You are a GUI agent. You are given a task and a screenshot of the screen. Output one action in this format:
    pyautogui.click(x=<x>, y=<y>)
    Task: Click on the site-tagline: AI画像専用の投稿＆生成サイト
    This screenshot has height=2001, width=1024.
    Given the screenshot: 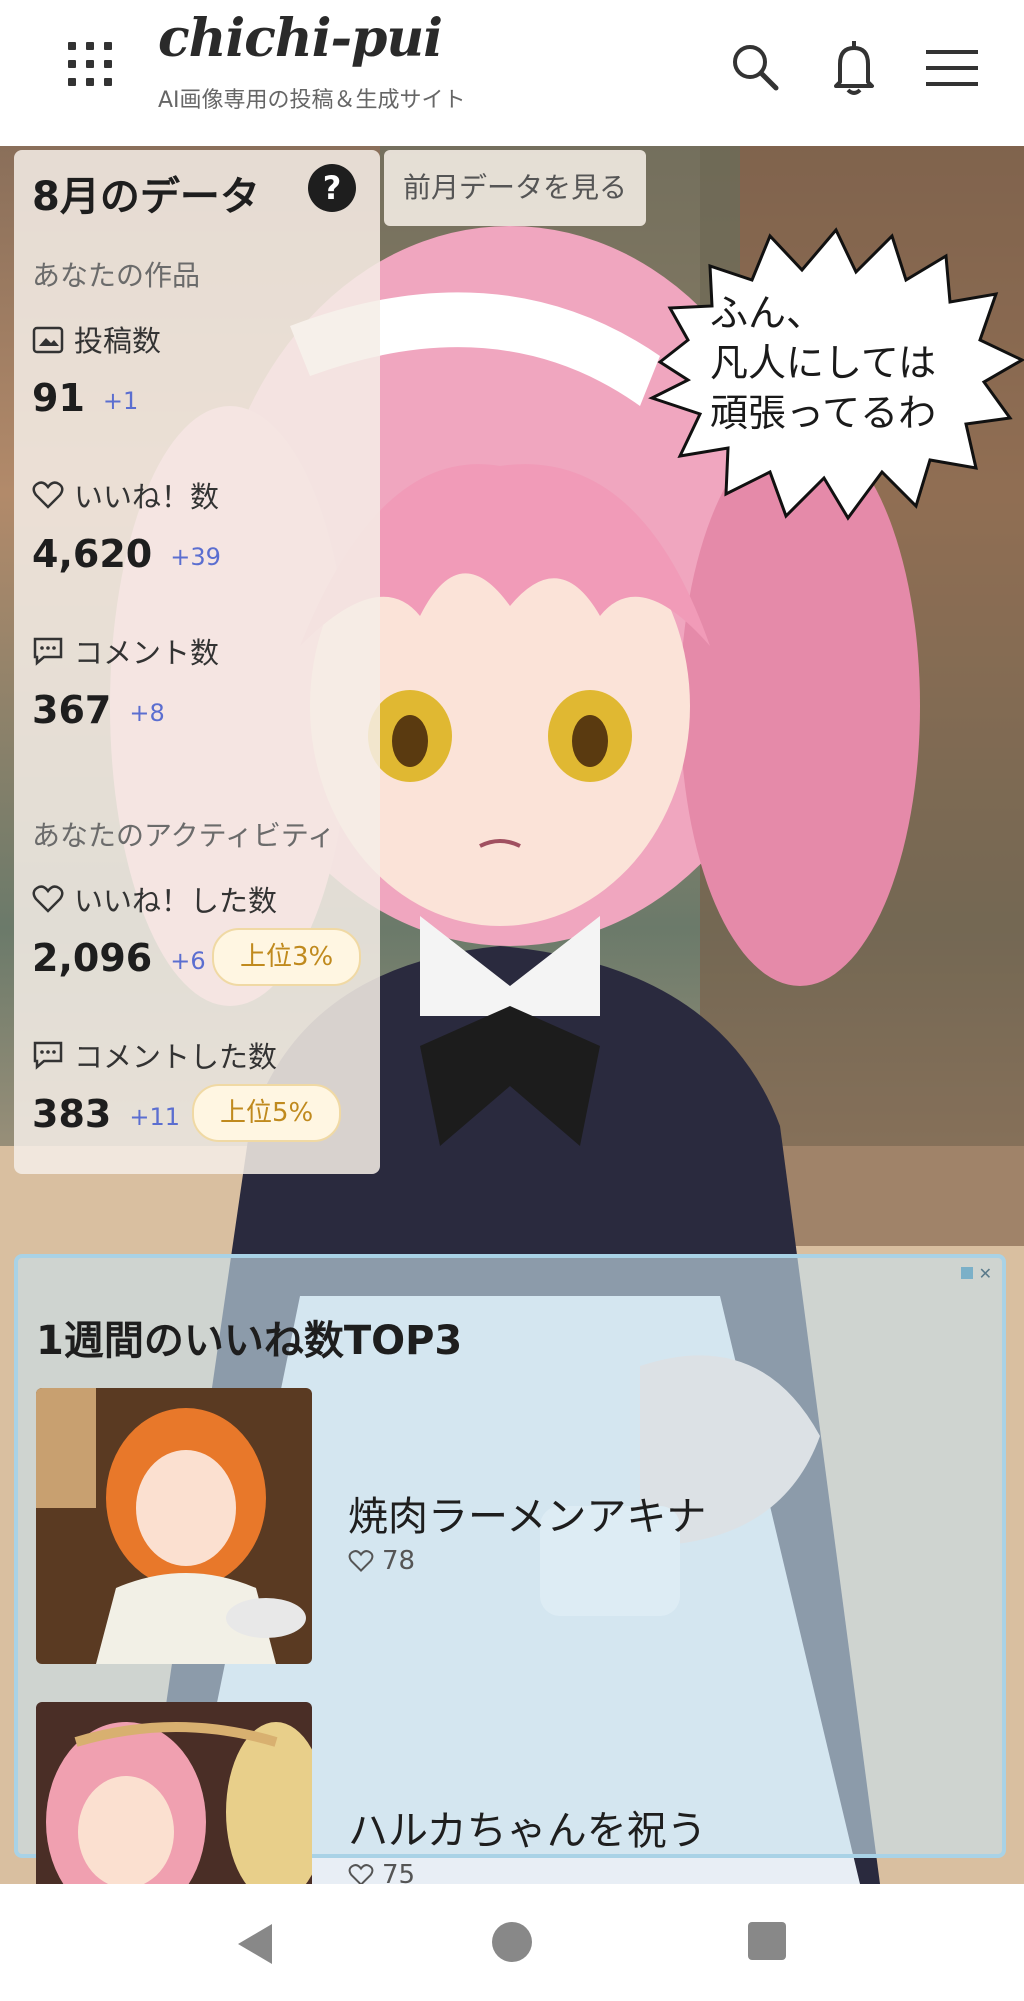 What is the action you would take?
    pyautogui.click(x=312, y=100)
    